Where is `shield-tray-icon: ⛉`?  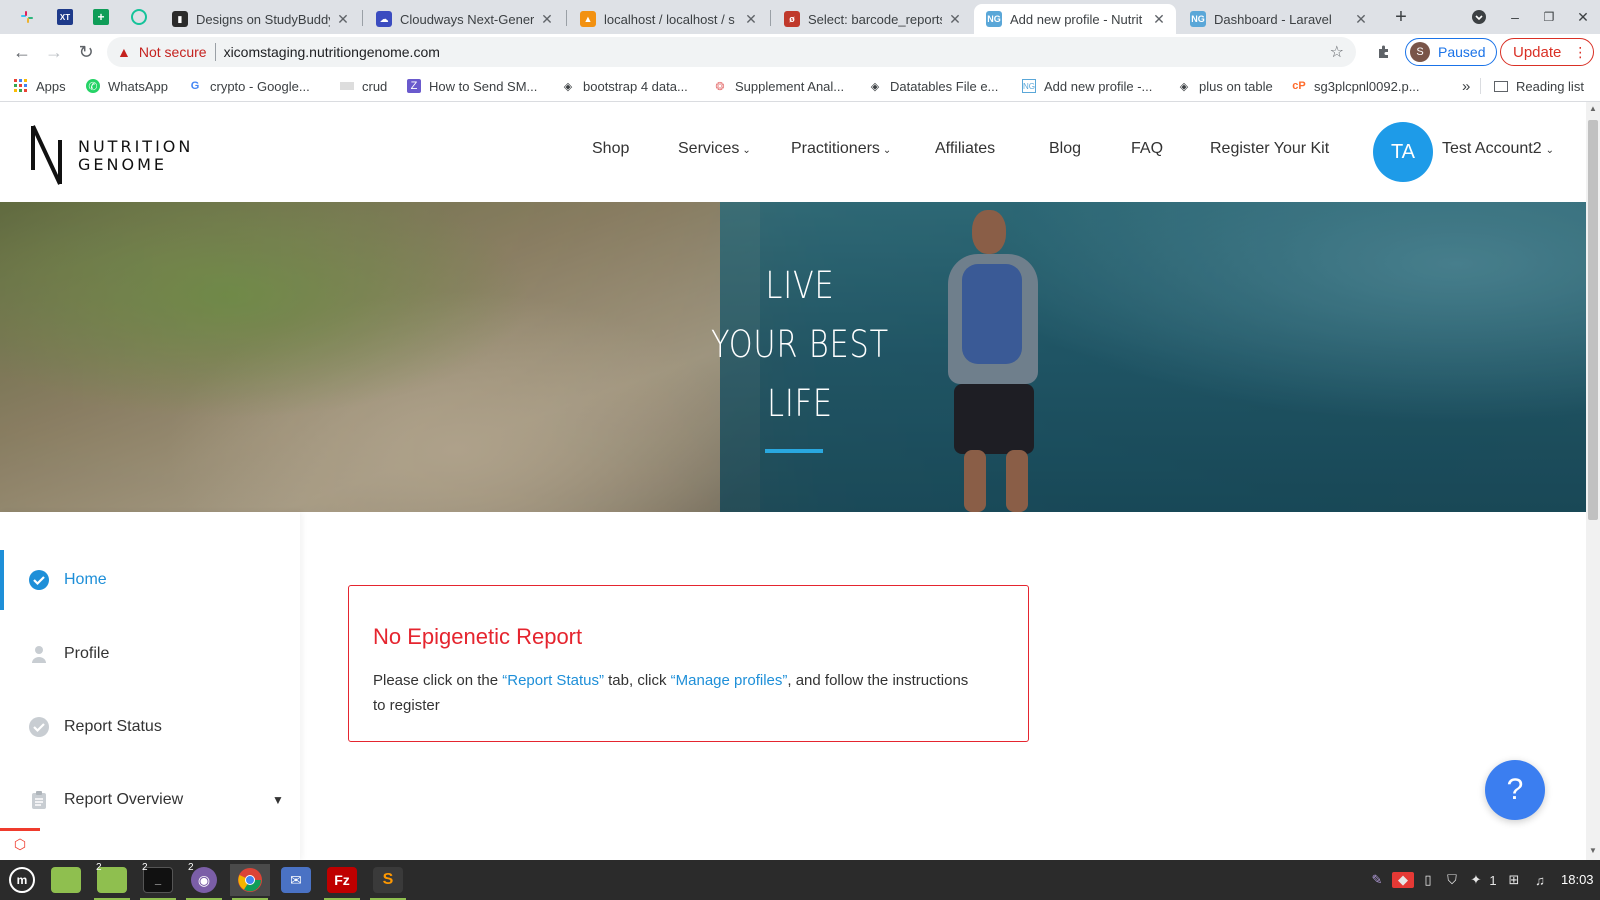 shield-tray-icon: ⛉ is located at coordinates (1452, 880).